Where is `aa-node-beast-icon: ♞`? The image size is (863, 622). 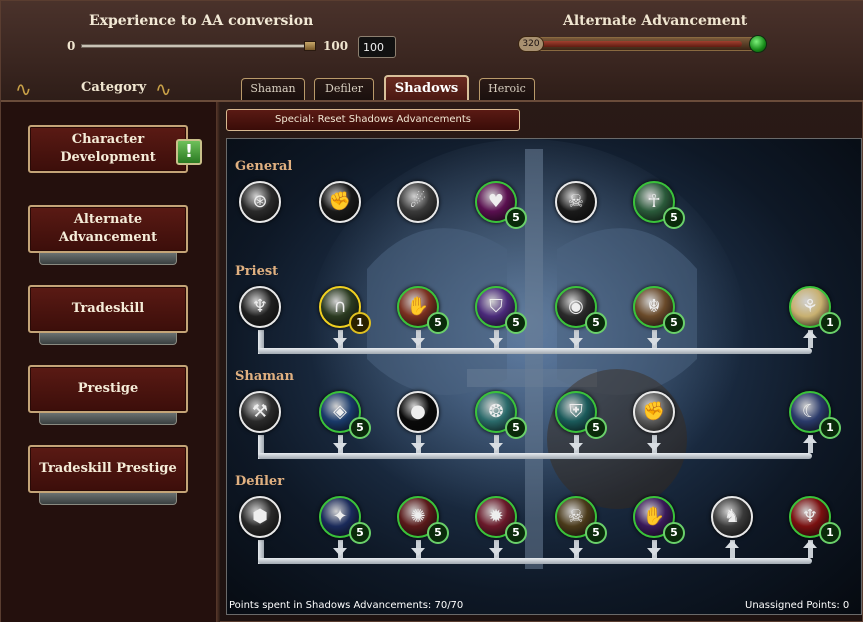
aa-node-beast-icon: ♞ is located at coordinates (732, 517).